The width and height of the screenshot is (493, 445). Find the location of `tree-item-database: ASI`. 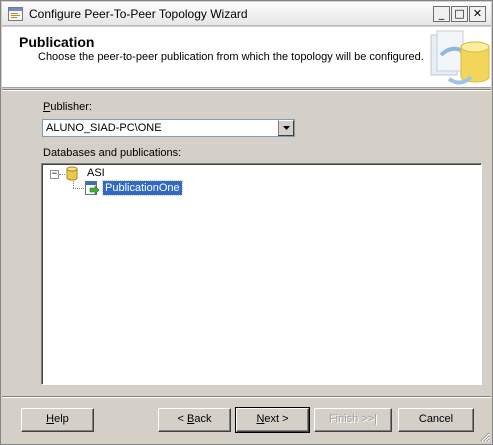

tree-item-database: ASI is located at coordinates (96, 173).